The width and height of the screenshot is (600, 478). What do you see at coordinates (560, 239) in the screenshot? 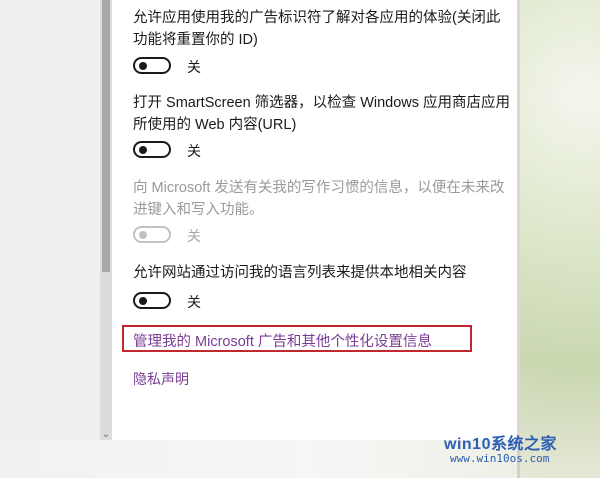
I see `desktop-wallpaper` at bounding box center [560, 239].